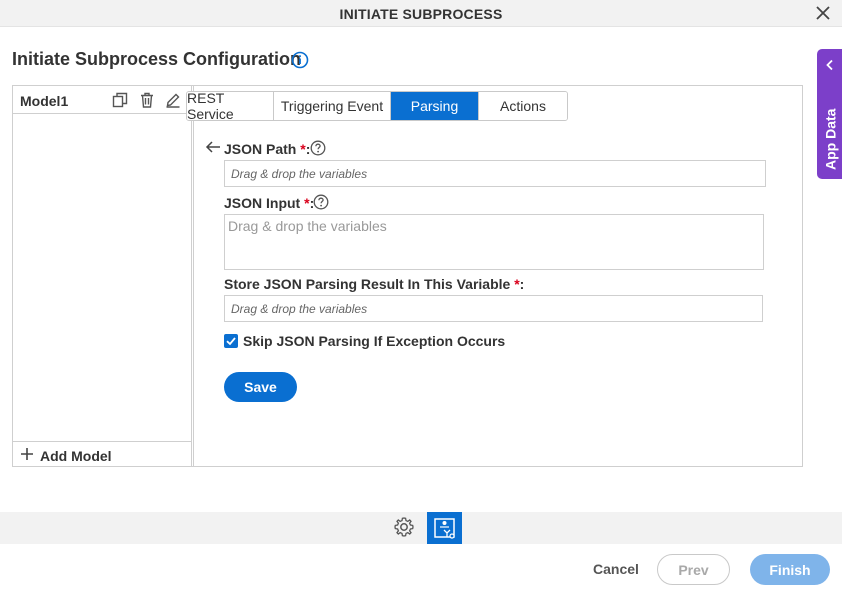 The width and height of the screenshot is (842, 591). Describe the element at coordinates (260, 387) in the screenshot. I see `save-button: Save` at that location.